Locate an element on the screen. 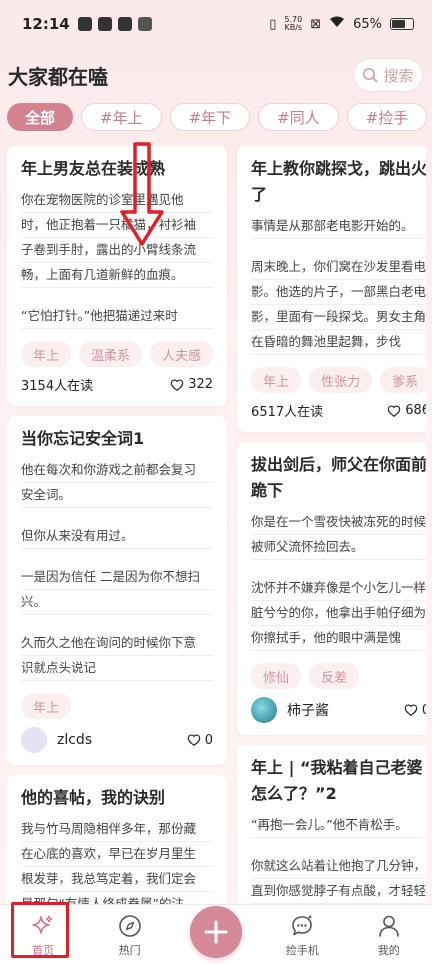 This screenshot has height=964, width=432. tag-filter-bar: 全部 #年上 #年下 #同人 #捡手 is located at coordinates (219, 117).